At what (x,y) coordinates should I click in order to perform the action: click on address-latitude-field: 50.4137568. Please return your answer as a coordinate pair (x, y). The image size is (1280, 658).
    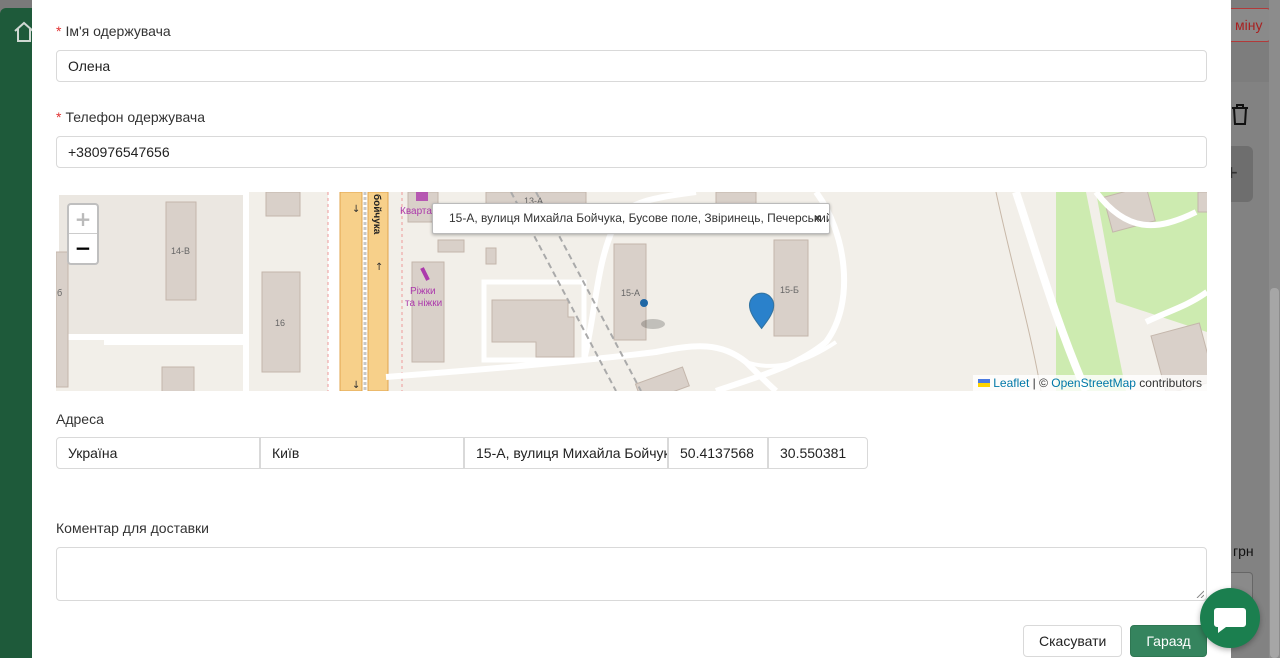
    Looking at the image, I should click on (718, 453).